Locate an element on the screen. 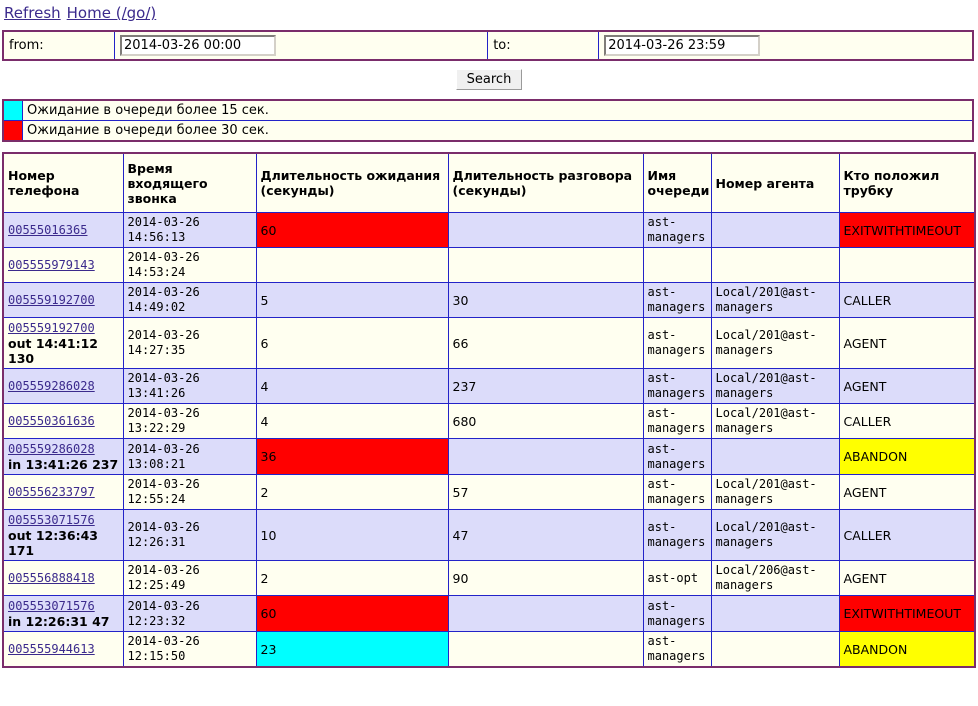 The width and height of the screenshot is (978, 706). search-button: Search is located at coordinates (489, 79).